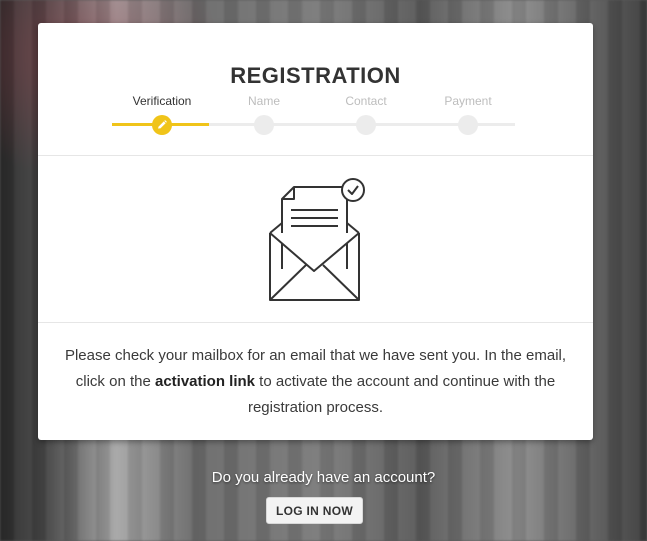 This screenshot has height=541, width=647. Describe the element at coordinates (468, 101) in the screenshot. I see `step-label-payment: Payment` at that location.